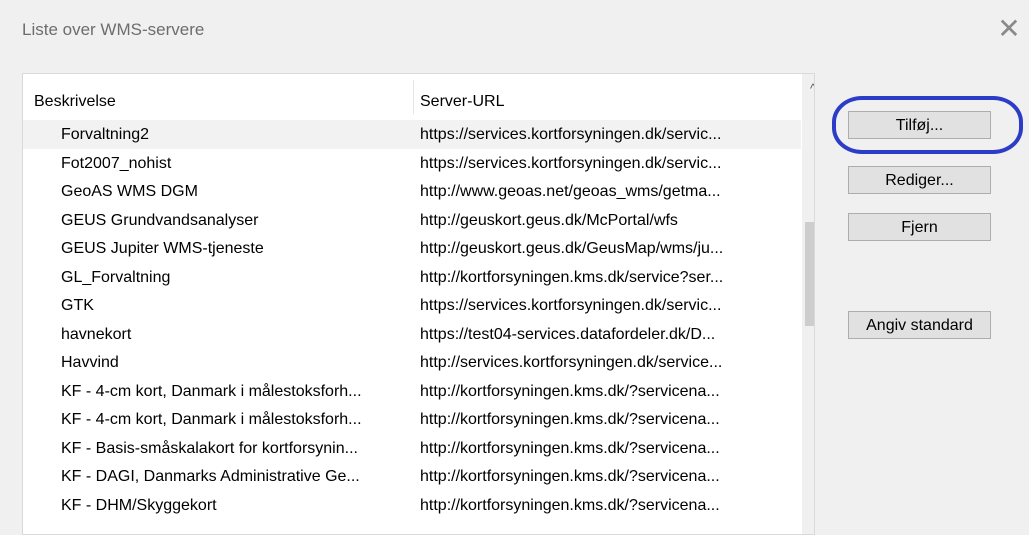  I want to click on column-divider, so click(413, 97).